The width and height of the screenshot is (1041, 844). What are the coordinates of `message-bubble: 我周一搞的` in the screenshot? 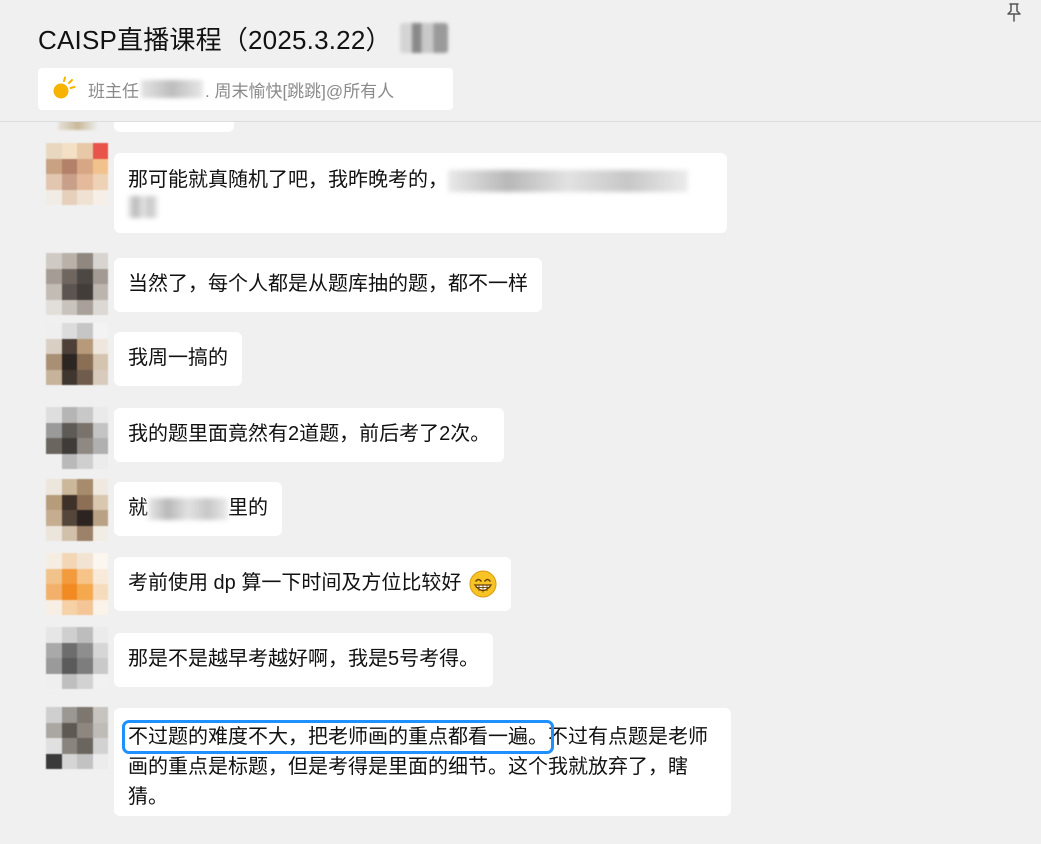 It's located at (178, 359).